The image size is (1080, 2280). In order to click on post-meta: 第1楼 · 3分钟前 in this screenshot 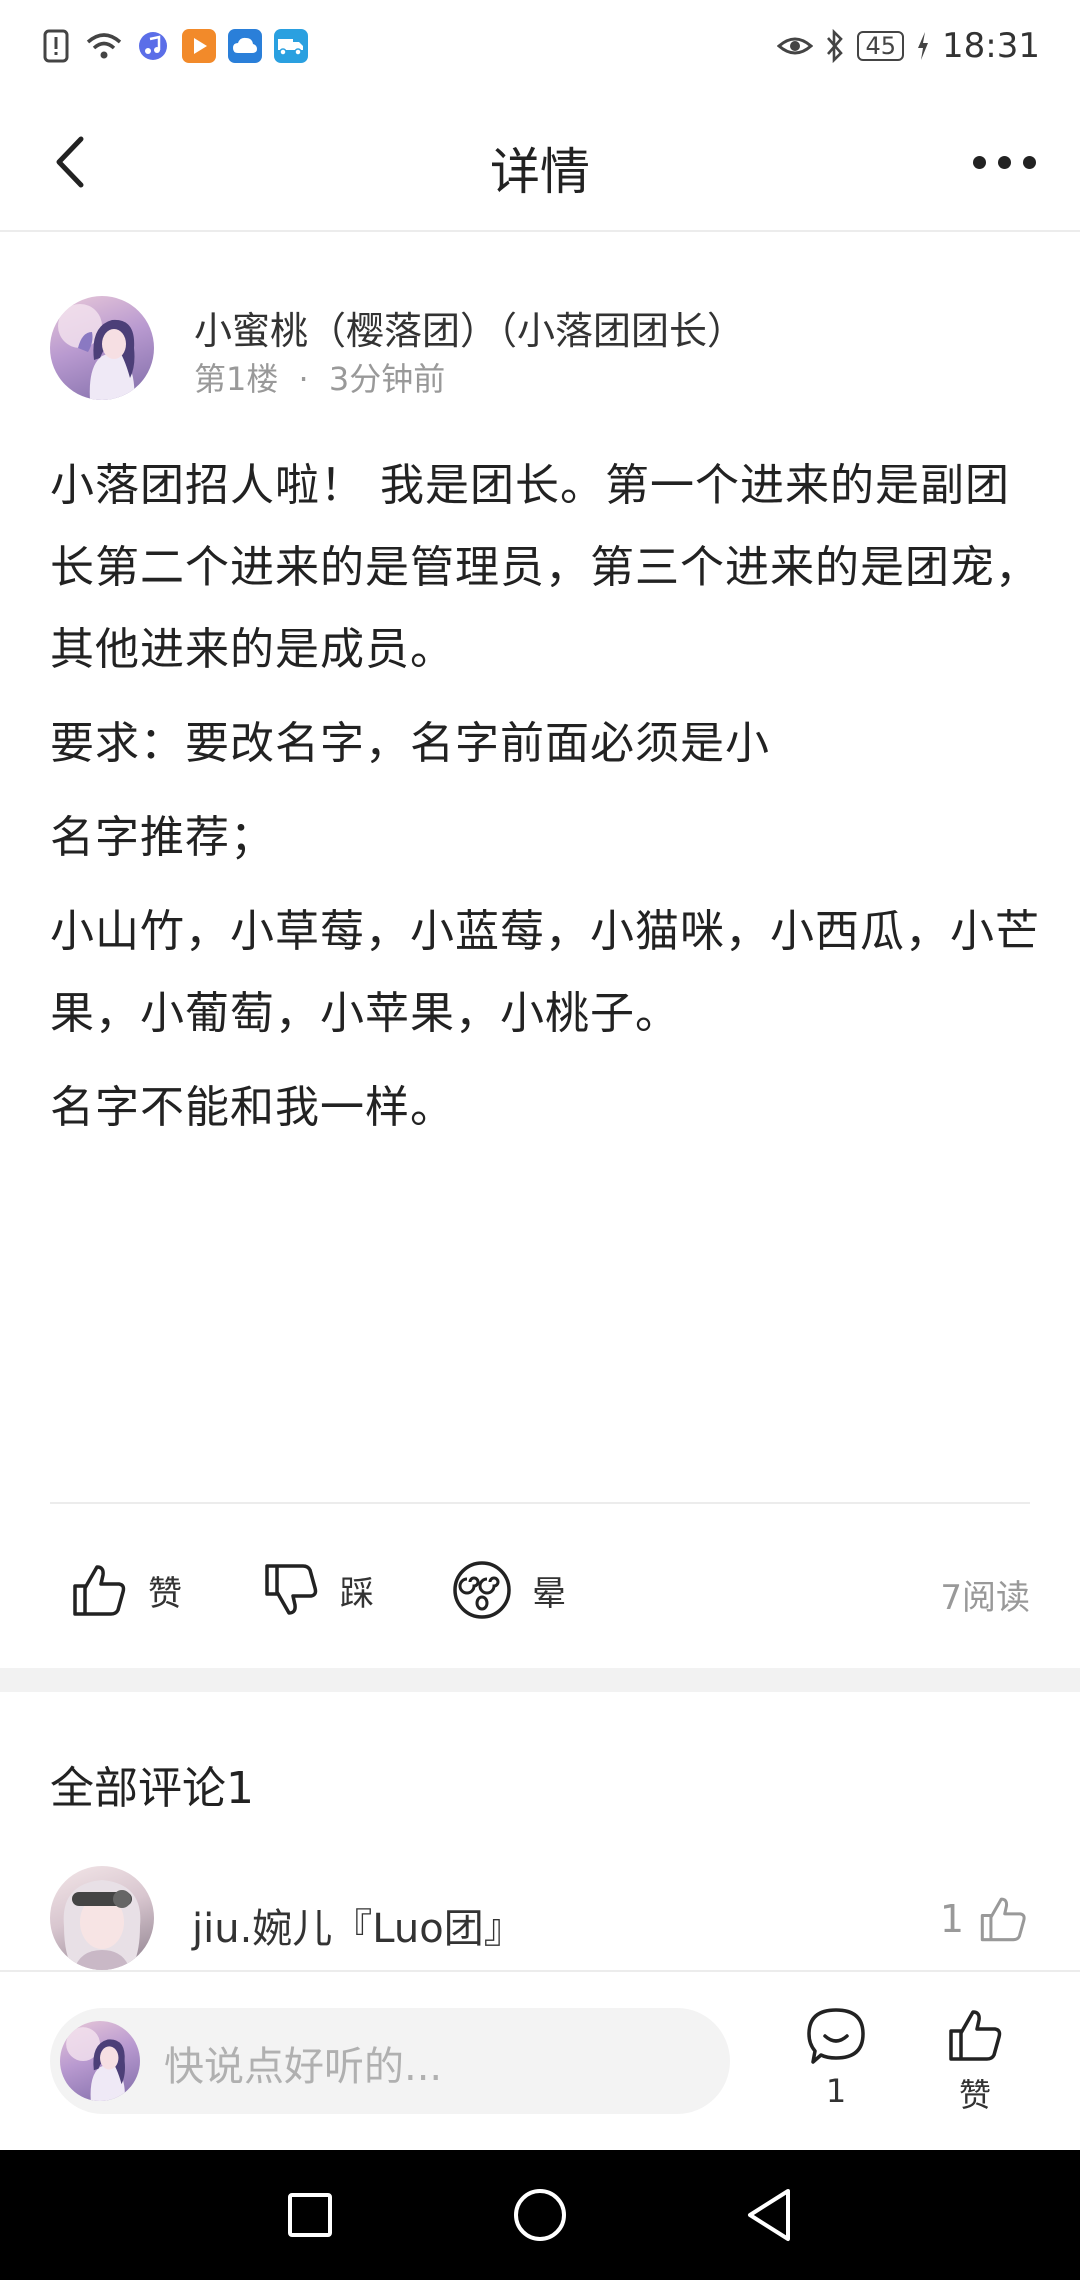, I will do `click(319, 377)`.